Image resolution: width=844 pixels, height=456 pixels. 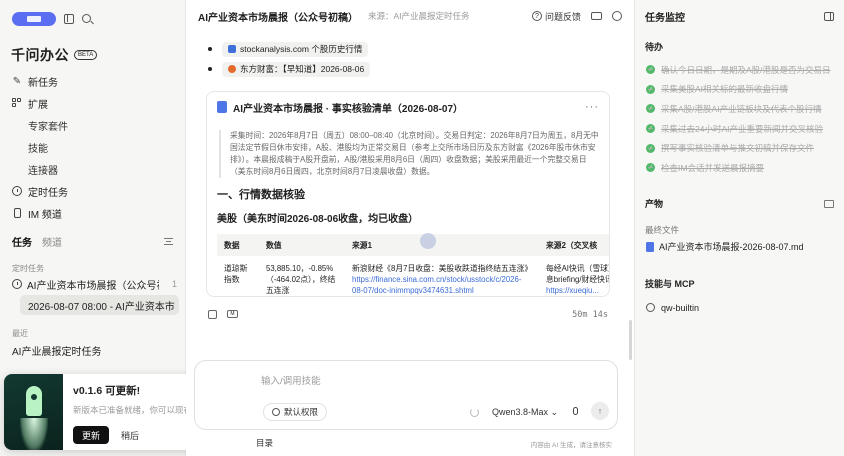 I want to click on tab-tasks: 任务, so click(x=22, y=241).